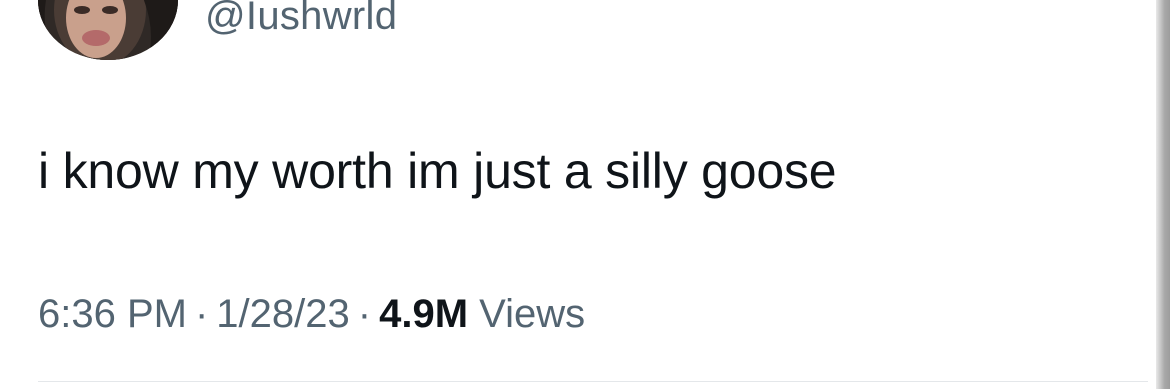  What do you see at coordinates (593, 381) in the screenshot?
I see `divider` at bounding box center [593, 381].